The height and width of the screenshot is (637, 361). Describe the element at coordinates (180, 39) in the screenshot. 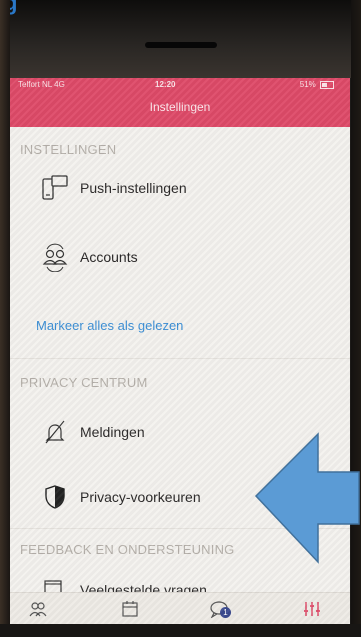

I see `photo-background-top` at that location.